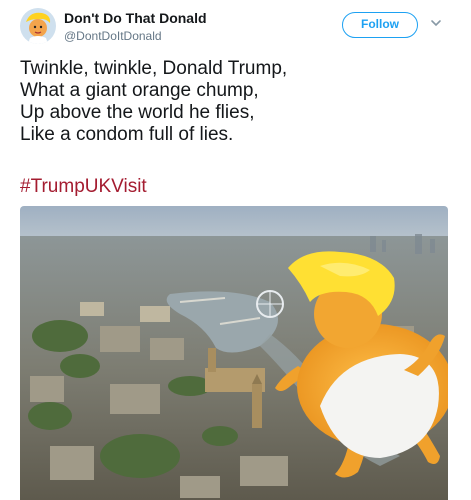 Image resolution: width=471 pixels, height=500 pixels. Describe the element at coordinates (83, 187) in the screenshot. I see `hashtag-link: #TrumpUKVisit` at that location.